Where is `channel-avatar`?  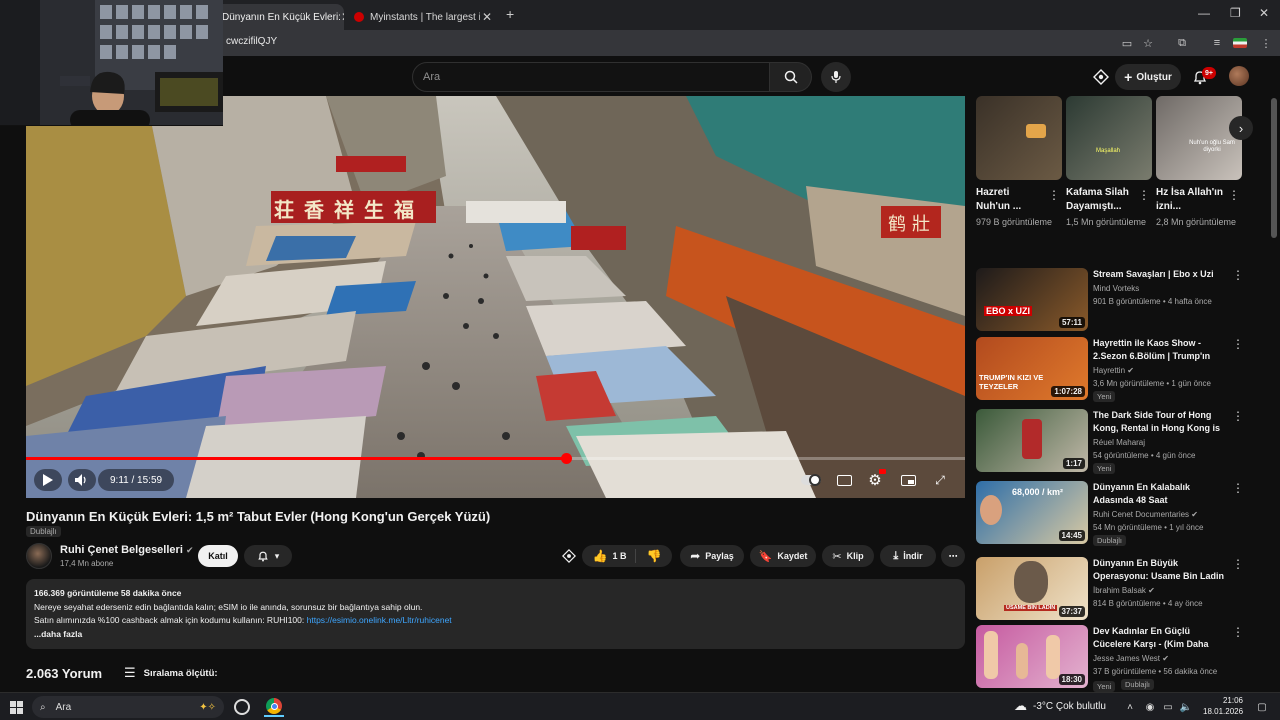
channel-avatar is located at coordinates (39, 556).